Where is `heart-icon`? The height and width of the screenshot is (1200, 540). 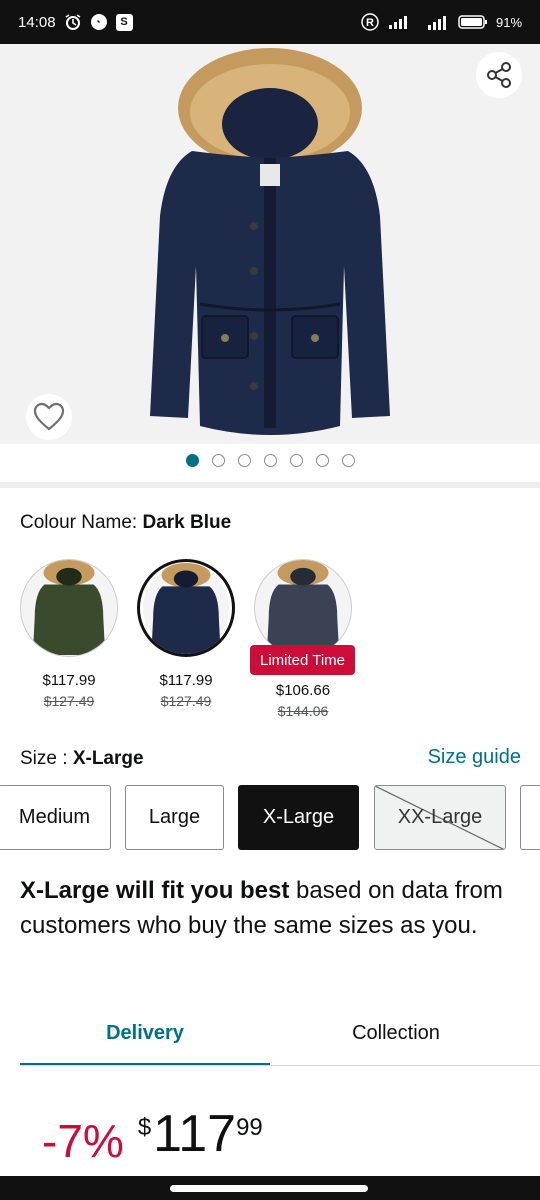
heart-icon is located at coordinates (49, 416).